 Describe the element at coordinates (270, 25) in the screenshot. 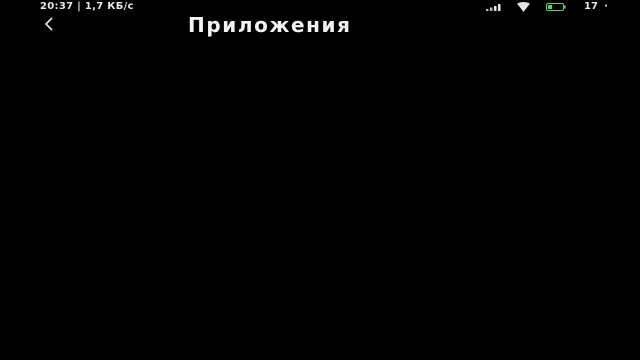

I see `page-title: Приложения` at that location.